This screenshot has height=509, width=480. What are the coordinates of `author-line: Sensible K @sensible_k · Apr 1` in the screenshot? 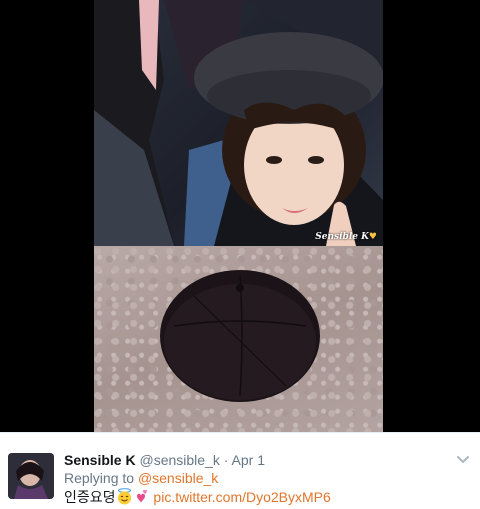 It's located at (164, 460).